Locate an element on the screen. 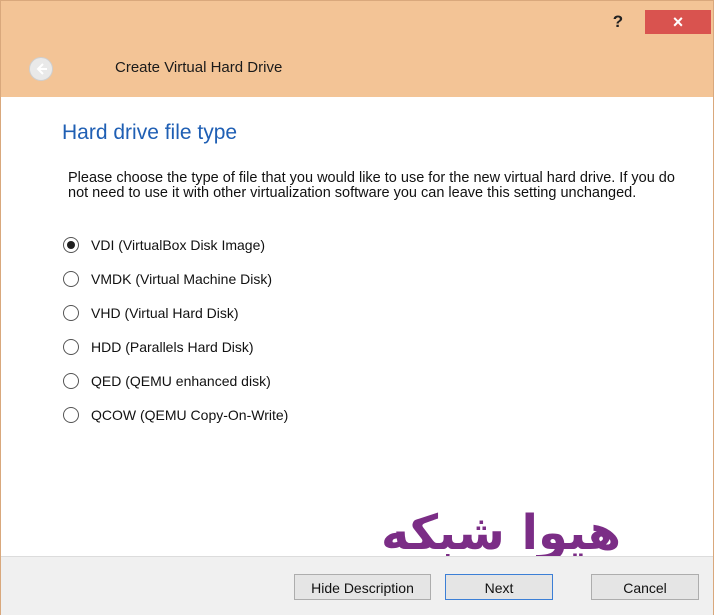  radio-qed is located at coordinates (71, 381).